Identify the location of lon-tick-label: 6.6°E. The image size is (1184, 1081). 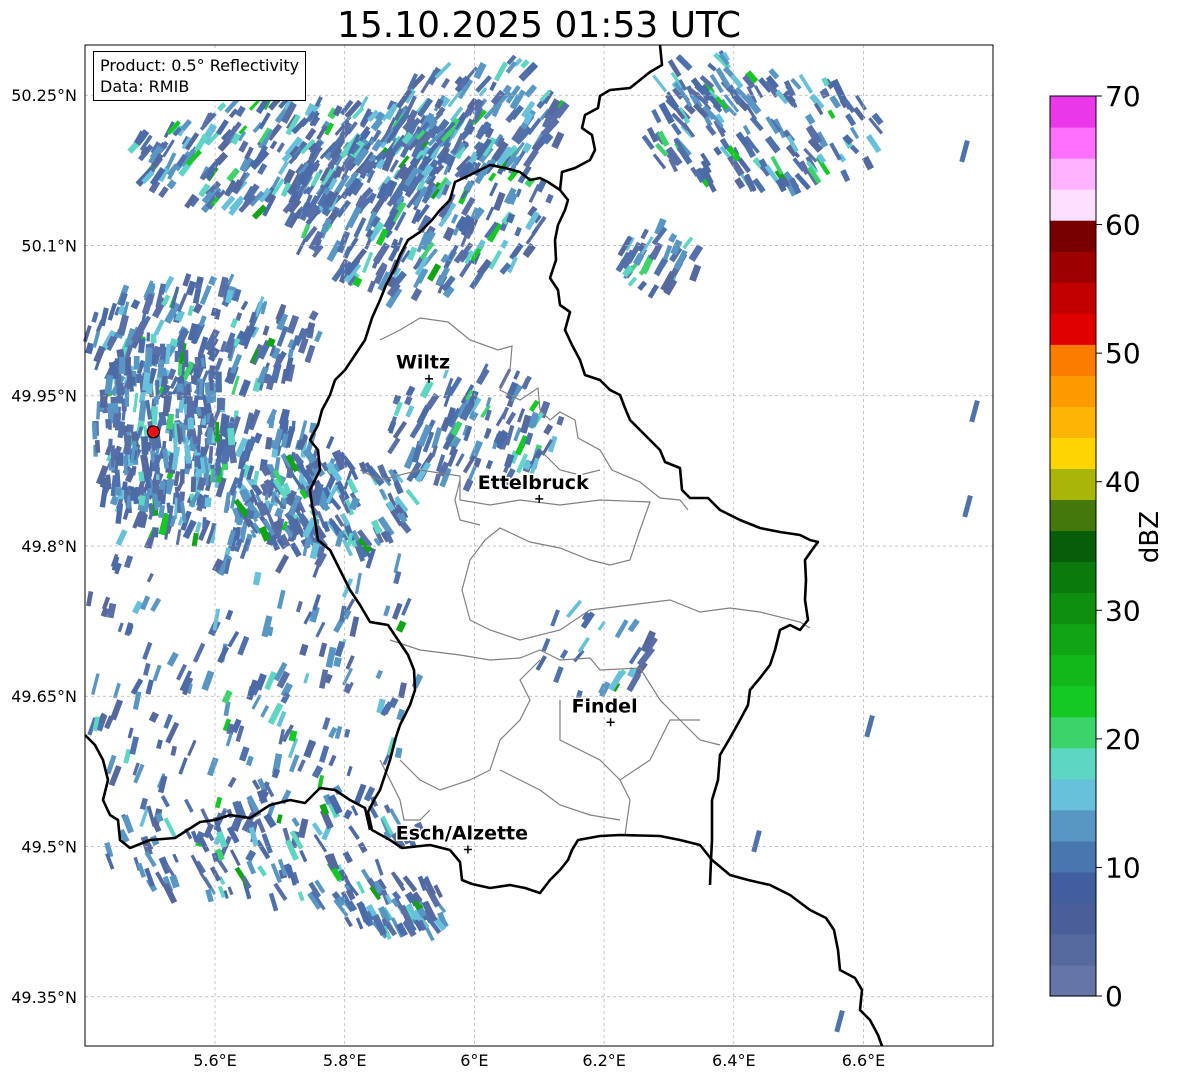
(864, 1060).